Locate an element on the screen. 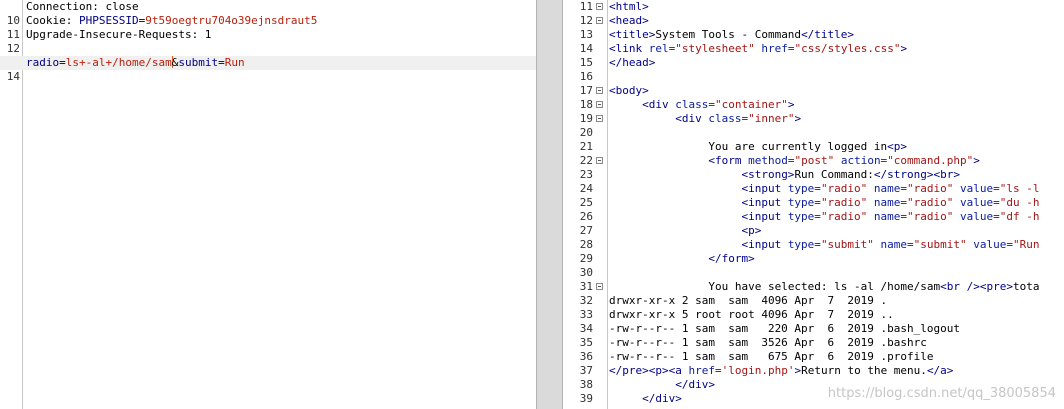 Image resolution: width=1064 pixels, height=409 pixels. line-number: 39 is located at coordinates (586, 398).